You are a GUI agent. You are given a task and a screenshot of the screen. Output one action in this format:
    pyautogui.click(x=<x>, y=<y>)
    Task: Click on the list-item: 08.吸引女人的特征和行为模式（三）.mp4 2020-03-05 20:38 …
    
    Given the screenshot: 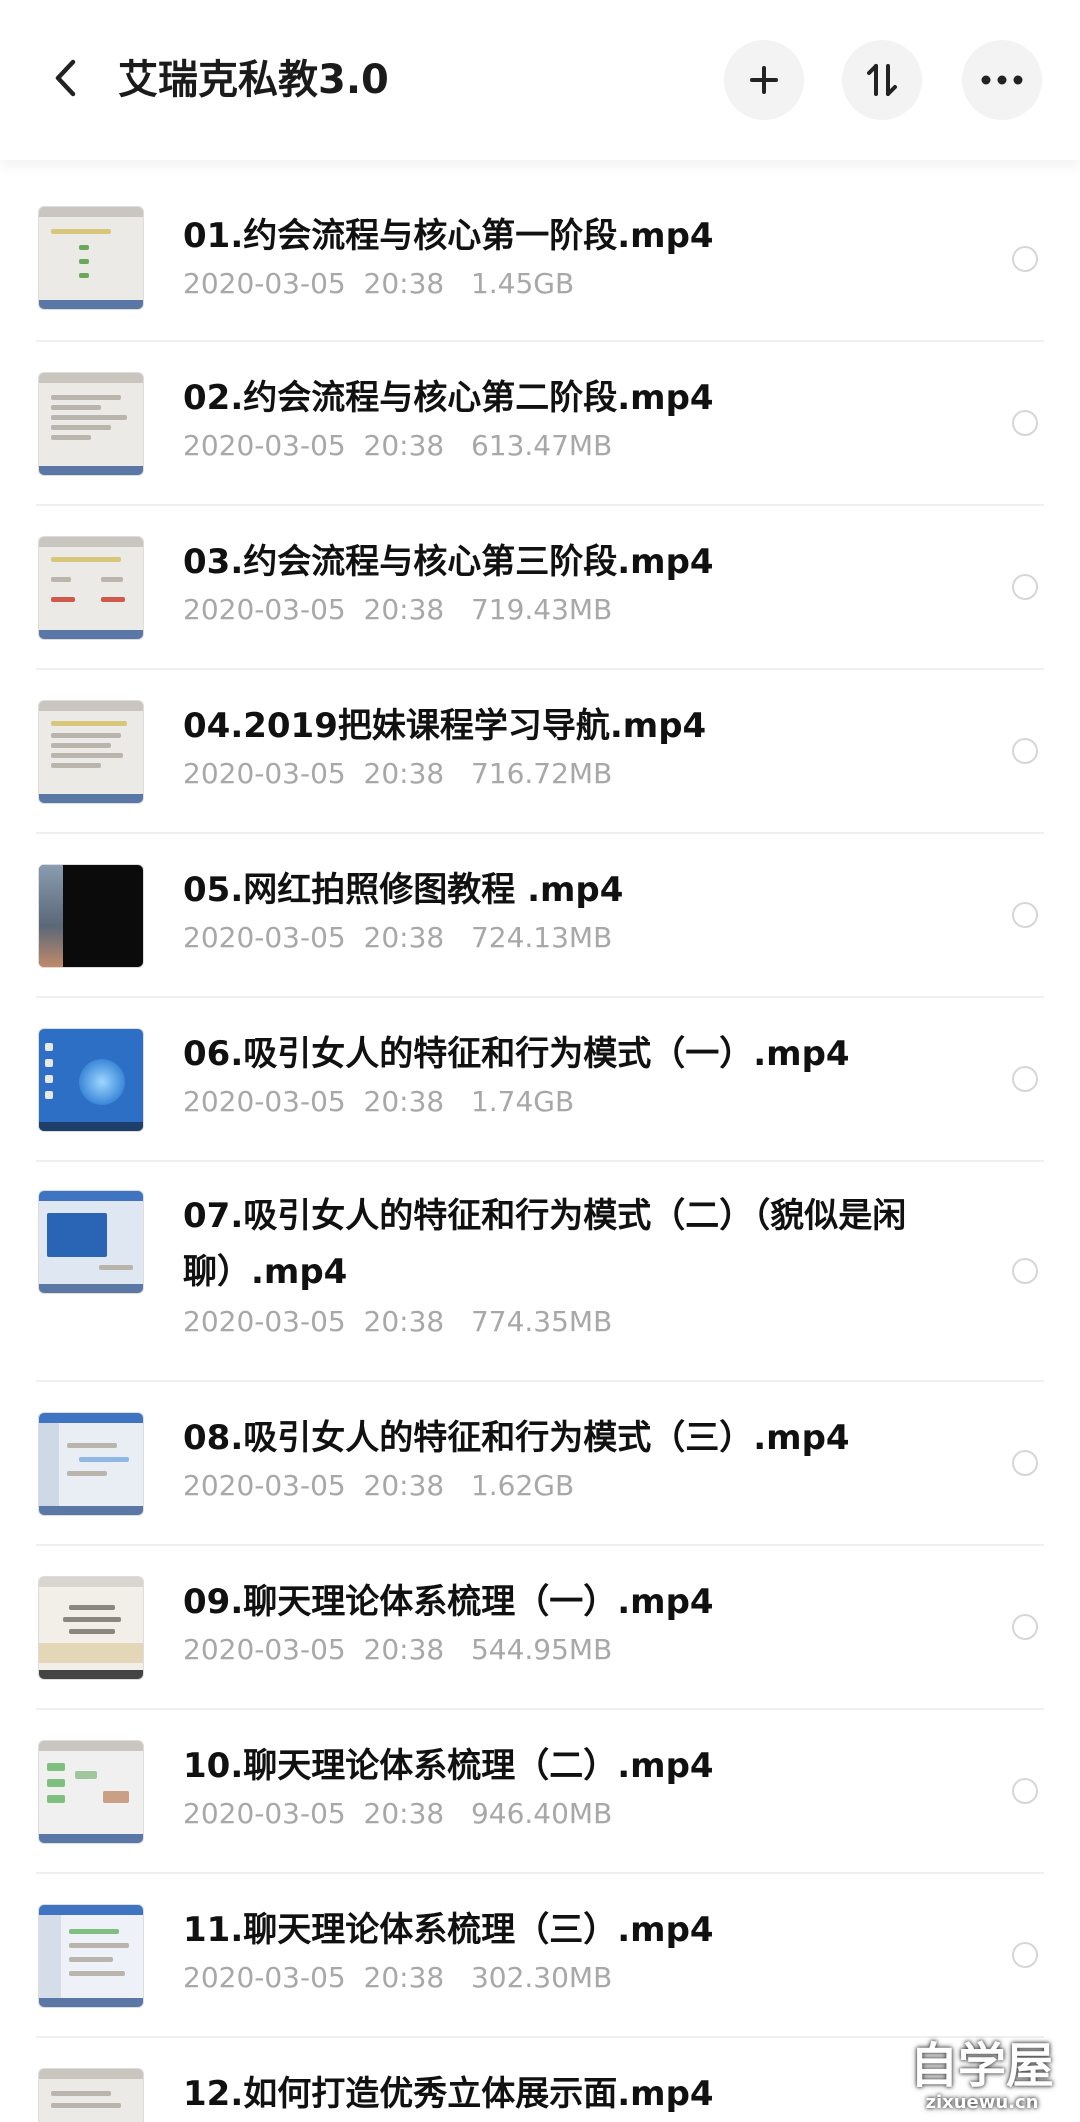 What is the action you would take?
    pyautogui.click(x=540, y=1464)
    